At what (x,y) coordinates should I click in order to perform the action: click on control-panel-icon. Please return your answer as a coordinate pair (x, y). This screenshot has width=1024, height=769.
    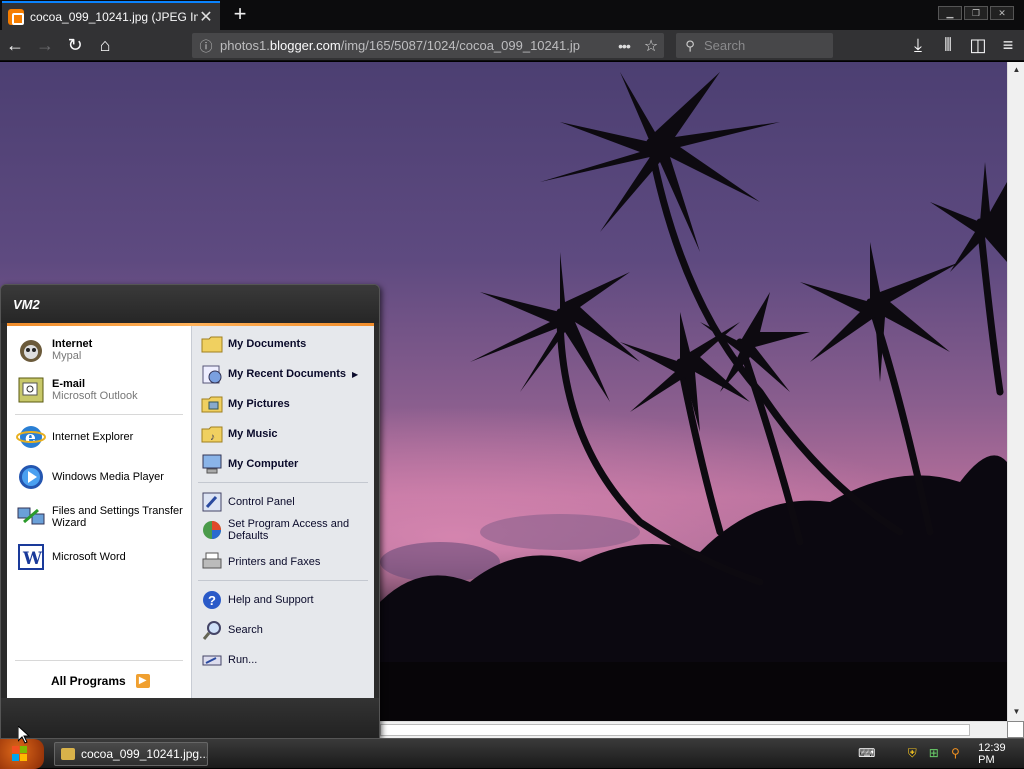
    Looking at the image, I should click on (212, 502).